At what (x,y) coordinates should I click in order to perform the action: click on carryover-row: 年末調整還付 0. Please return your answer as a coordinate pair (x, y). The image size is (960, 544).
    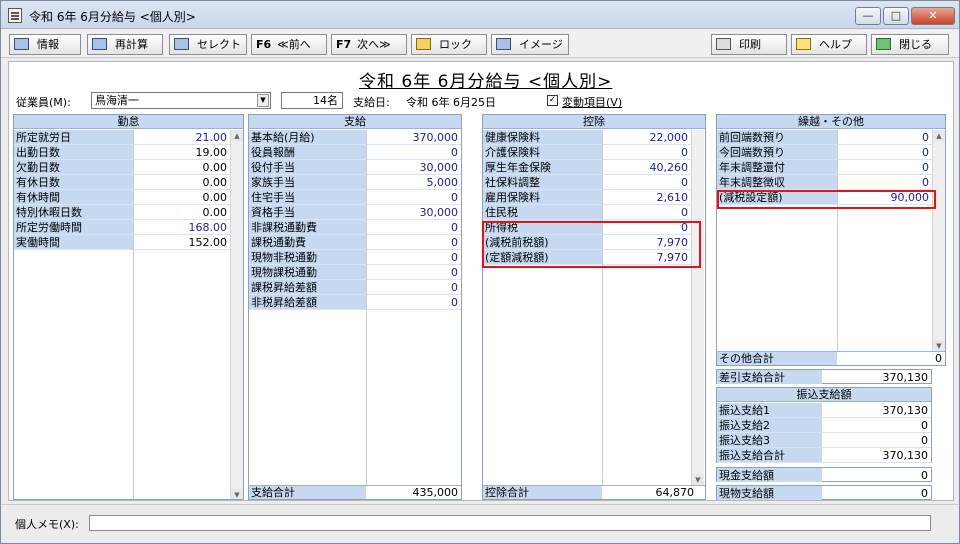
    Looking at the image, I should click on (824, 167).